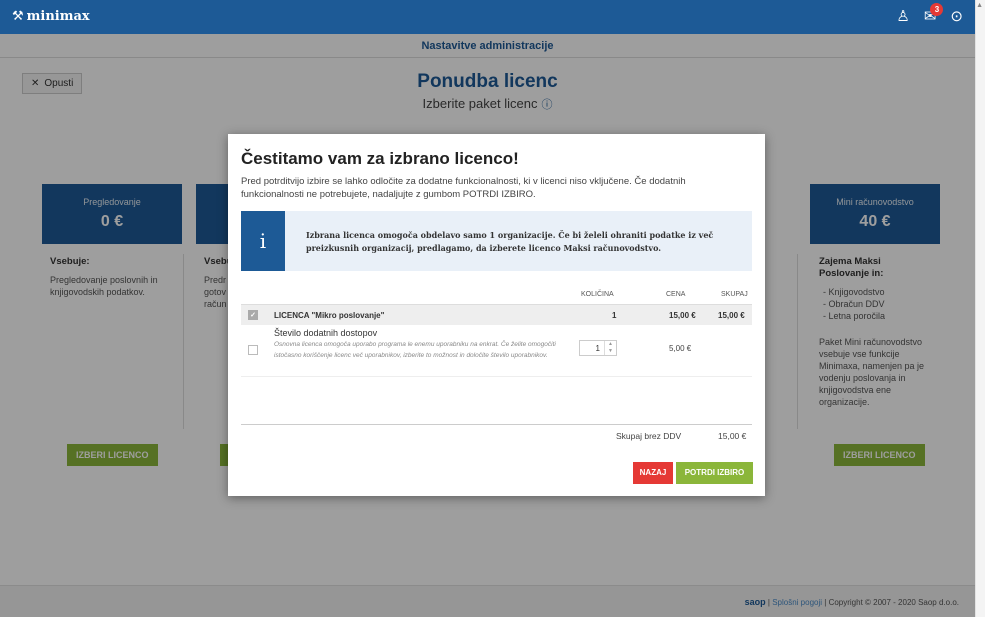  Describe the element at coordinates (496, 294) in the screenshot. I see `table-header: KOLIČINA CENA SKUPAJ` at that location.